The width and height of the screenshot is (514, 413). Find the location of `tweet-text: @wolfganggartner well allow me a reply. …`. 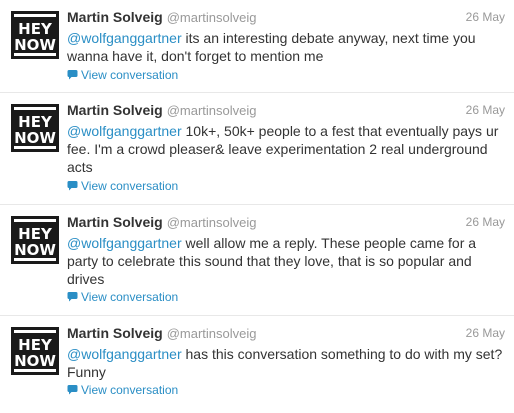

tweet-text: @wolfganggartner well allow me a reply. … is located at coordinates (287, 261).